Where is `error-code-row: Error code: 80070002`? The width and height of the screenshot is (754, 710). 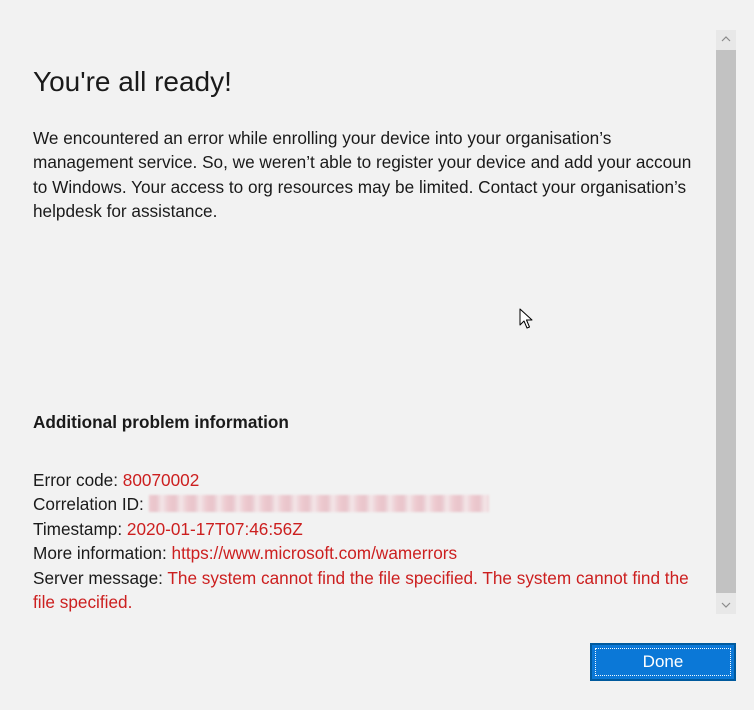 error-code-row: Error code: 80070002 is located at coordinates (374, 480).